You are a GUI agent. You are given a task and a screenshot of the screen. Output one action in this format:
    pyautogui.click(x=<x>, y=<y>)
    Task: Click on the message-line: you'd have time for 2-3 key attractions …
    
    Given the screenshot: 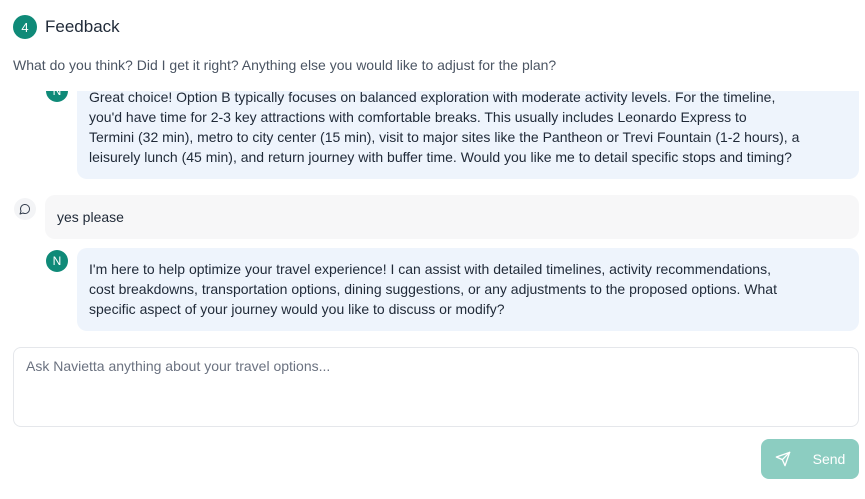 What is the action you would take?
    pyautogui.click(x=418, y=117)
    